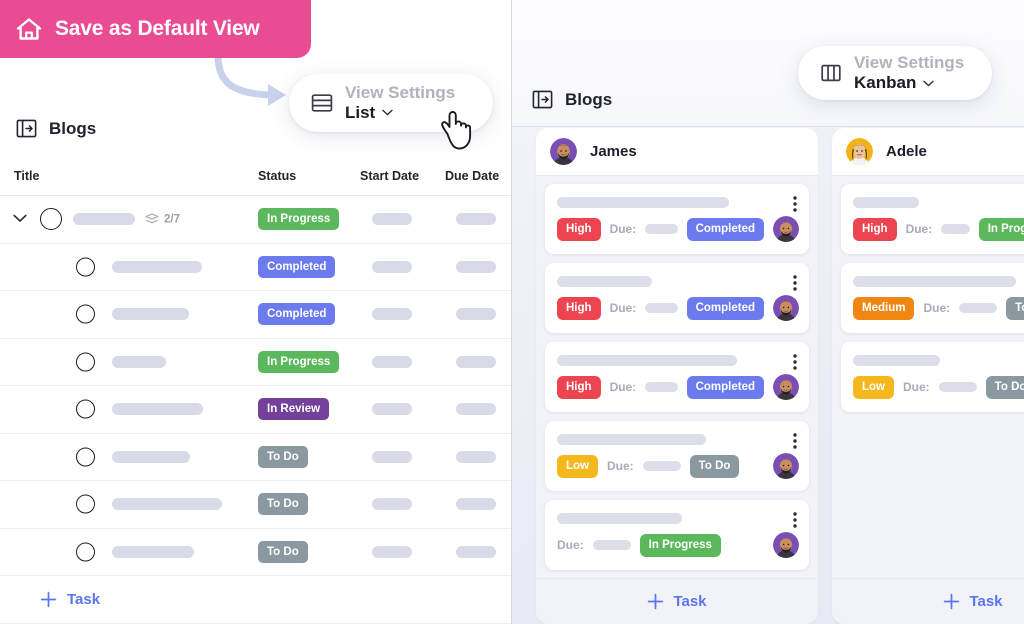 The height and width of the screenshot is (624, 1024). I want to click on view-settings-kanban-pill: View Settings Kanban, so click(895, 73).